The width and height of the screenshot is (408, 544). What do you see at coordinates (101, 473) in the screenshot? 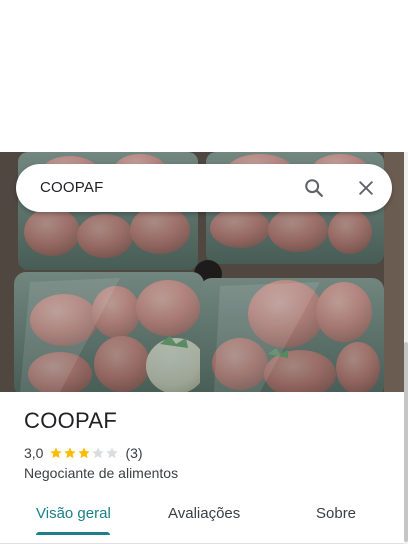
I see `place-category: Negociante de alimentos` at bounding box center [101, 473].